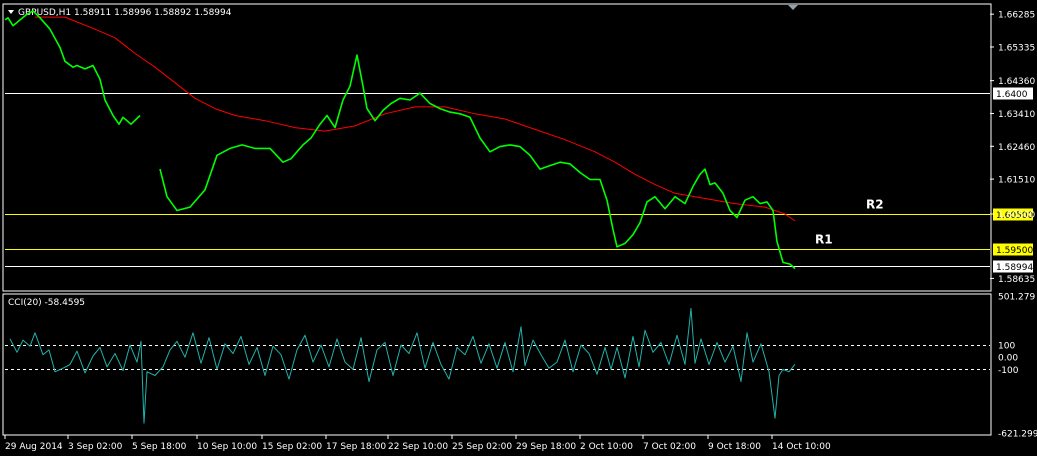 This screenshot has width=1037, height=456. I want to click on time-label-11: 9 Oct 18:00, so click(734, 447).